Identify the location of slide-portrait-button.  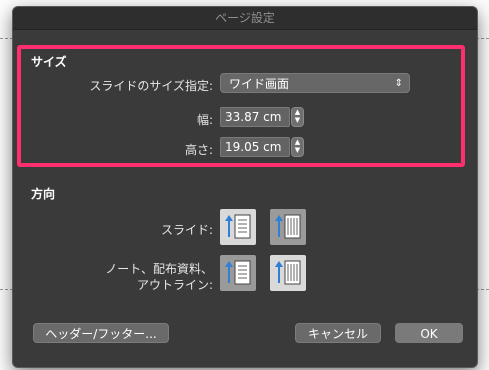
(238, 227).